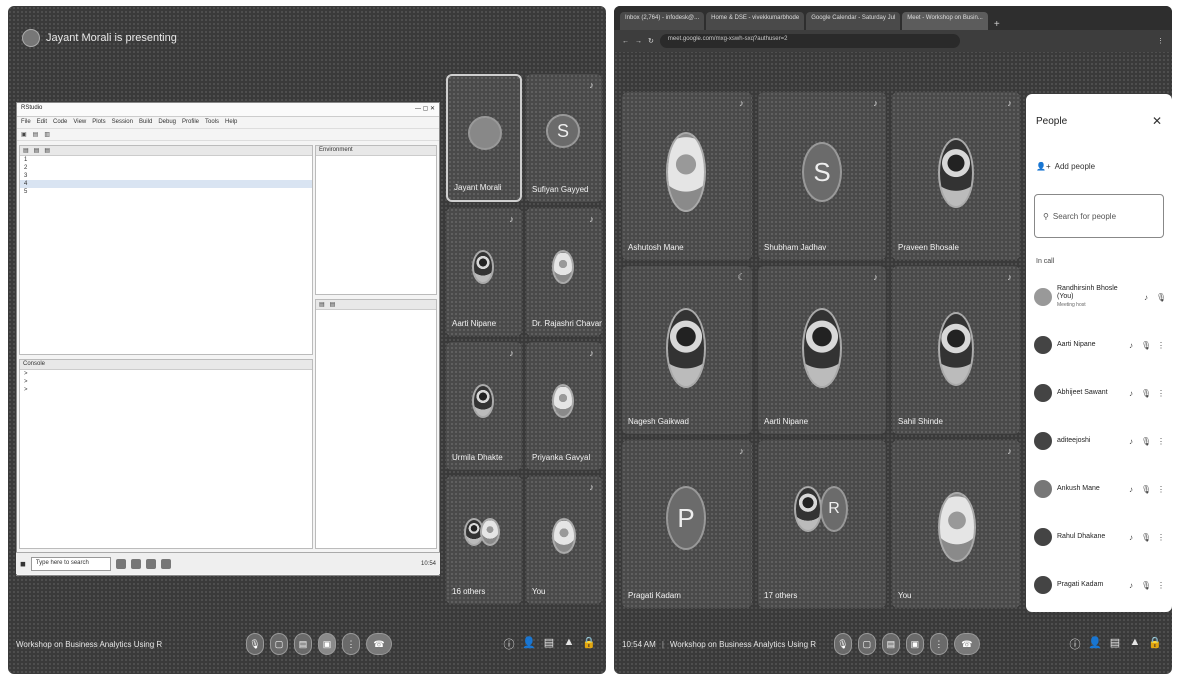 This screenshot has width=1179, height=680. I want to click on browser-tab: Google Calendar - Saturday Jul, so click(853, 21).